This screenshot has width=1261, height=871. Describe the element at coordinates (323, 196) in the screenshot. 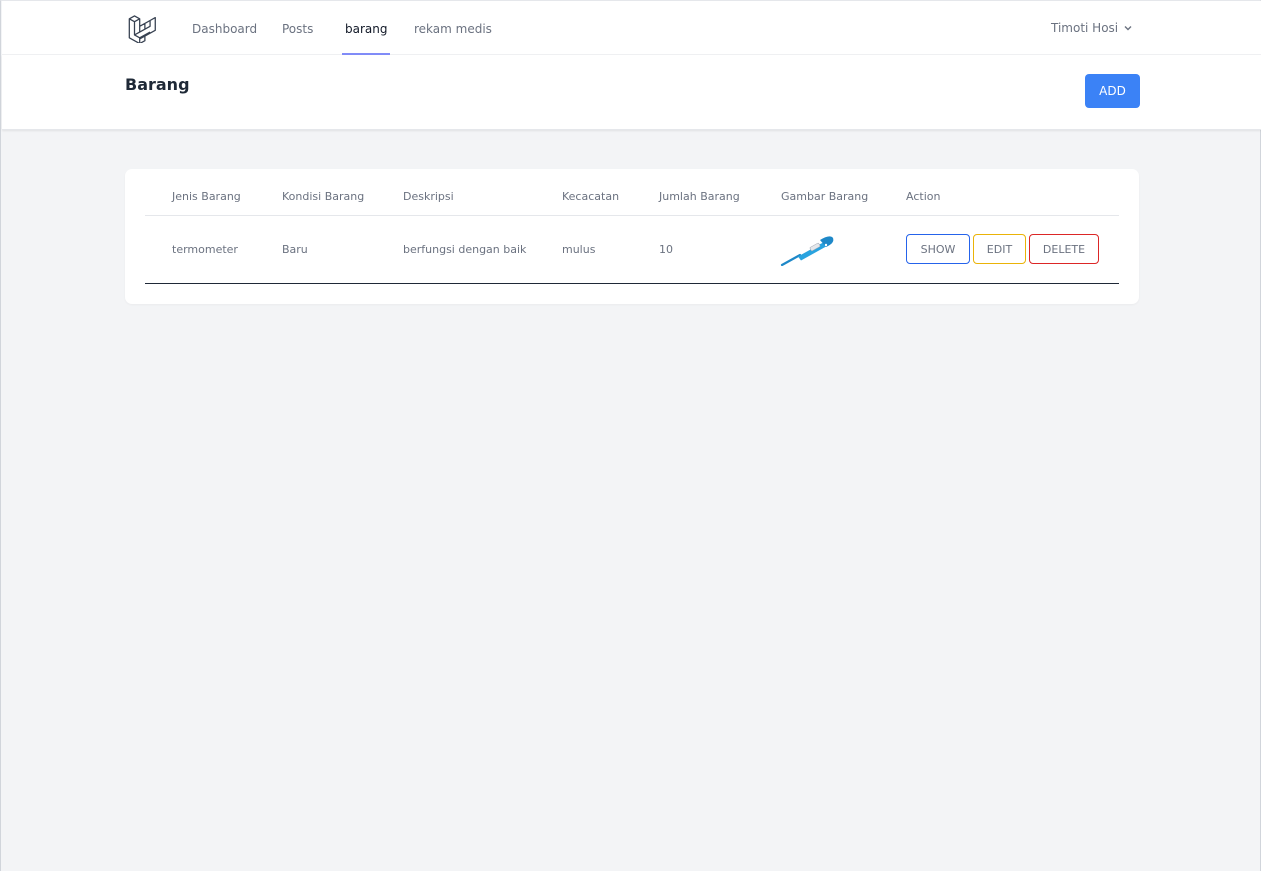

I see `column-header-kondisi: Kondisi Barang` at that location.